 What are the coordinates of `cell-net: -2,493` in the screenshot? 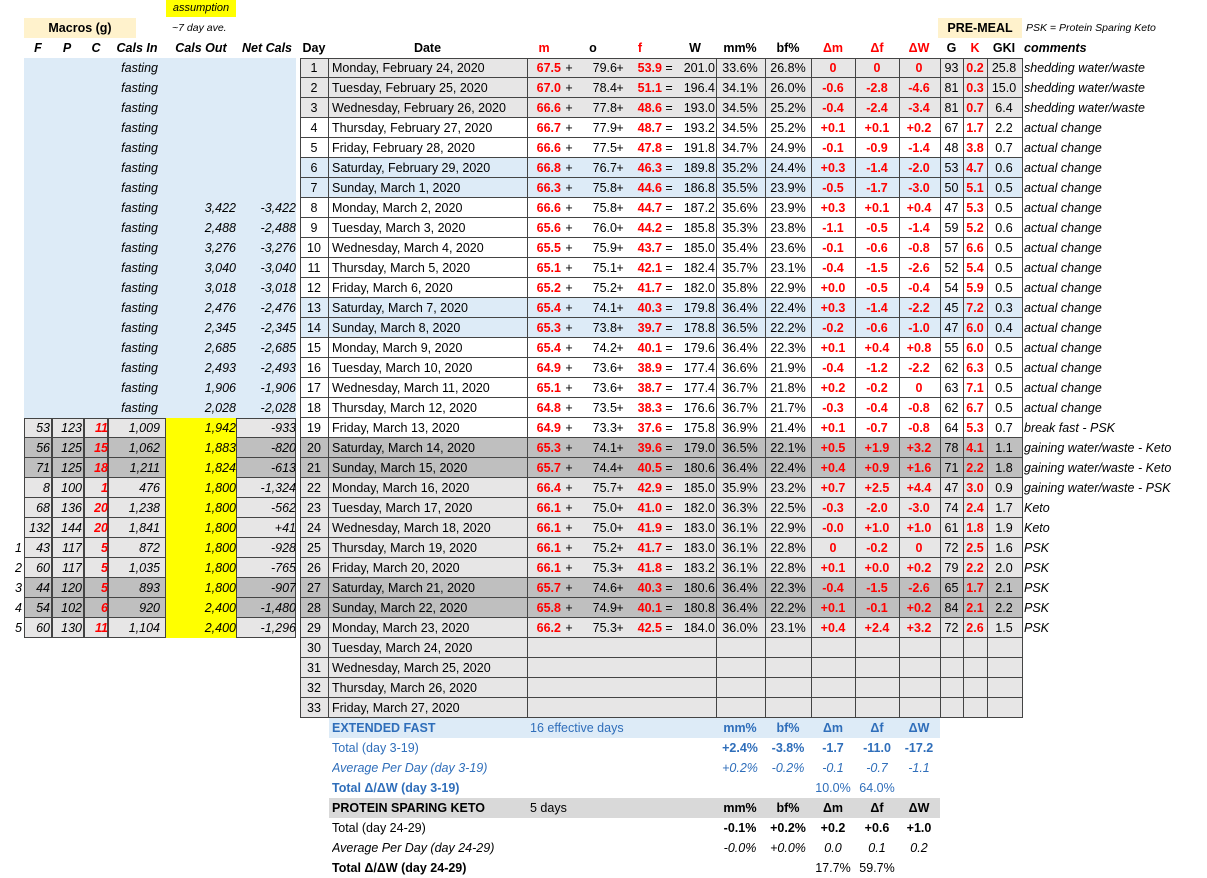 It's located at (278, 368).